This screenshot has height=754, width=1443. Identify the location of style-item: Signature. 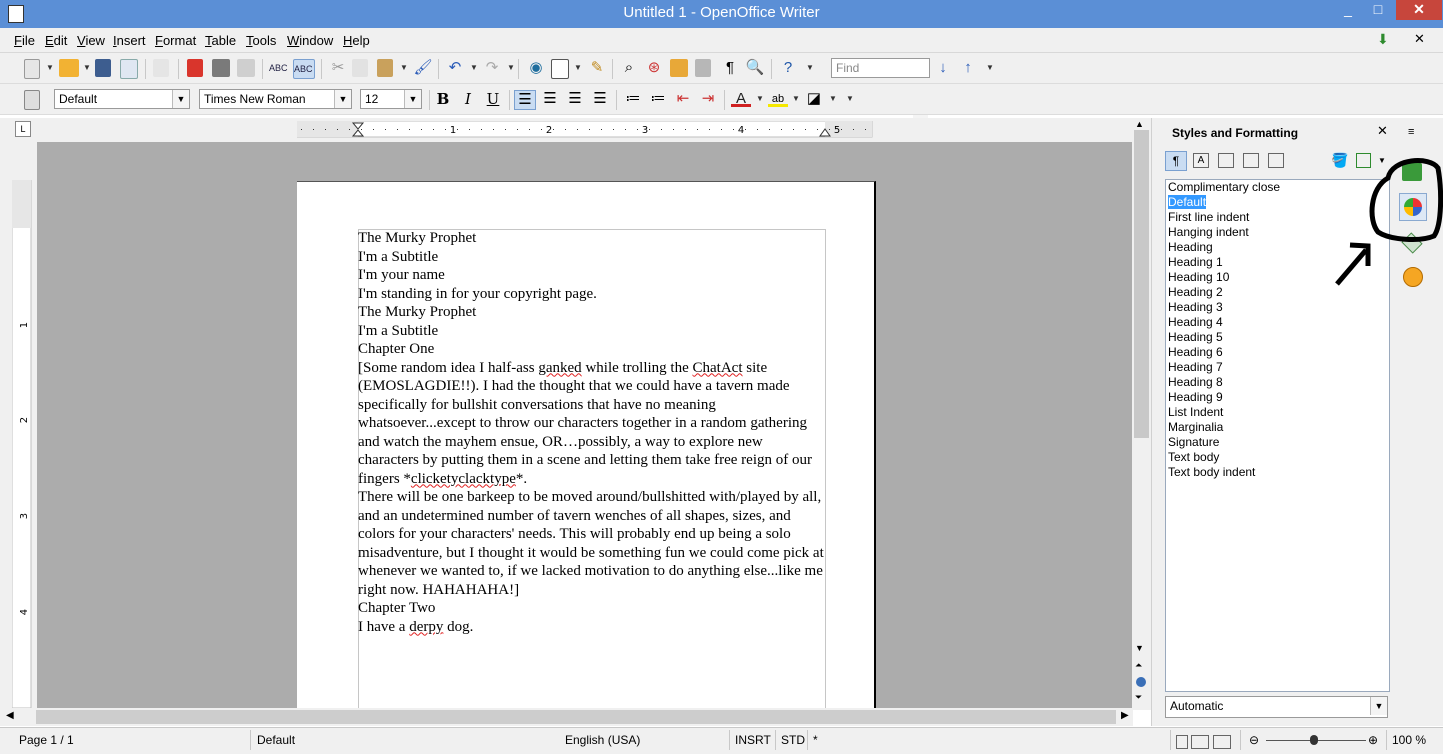
(1277, 442).